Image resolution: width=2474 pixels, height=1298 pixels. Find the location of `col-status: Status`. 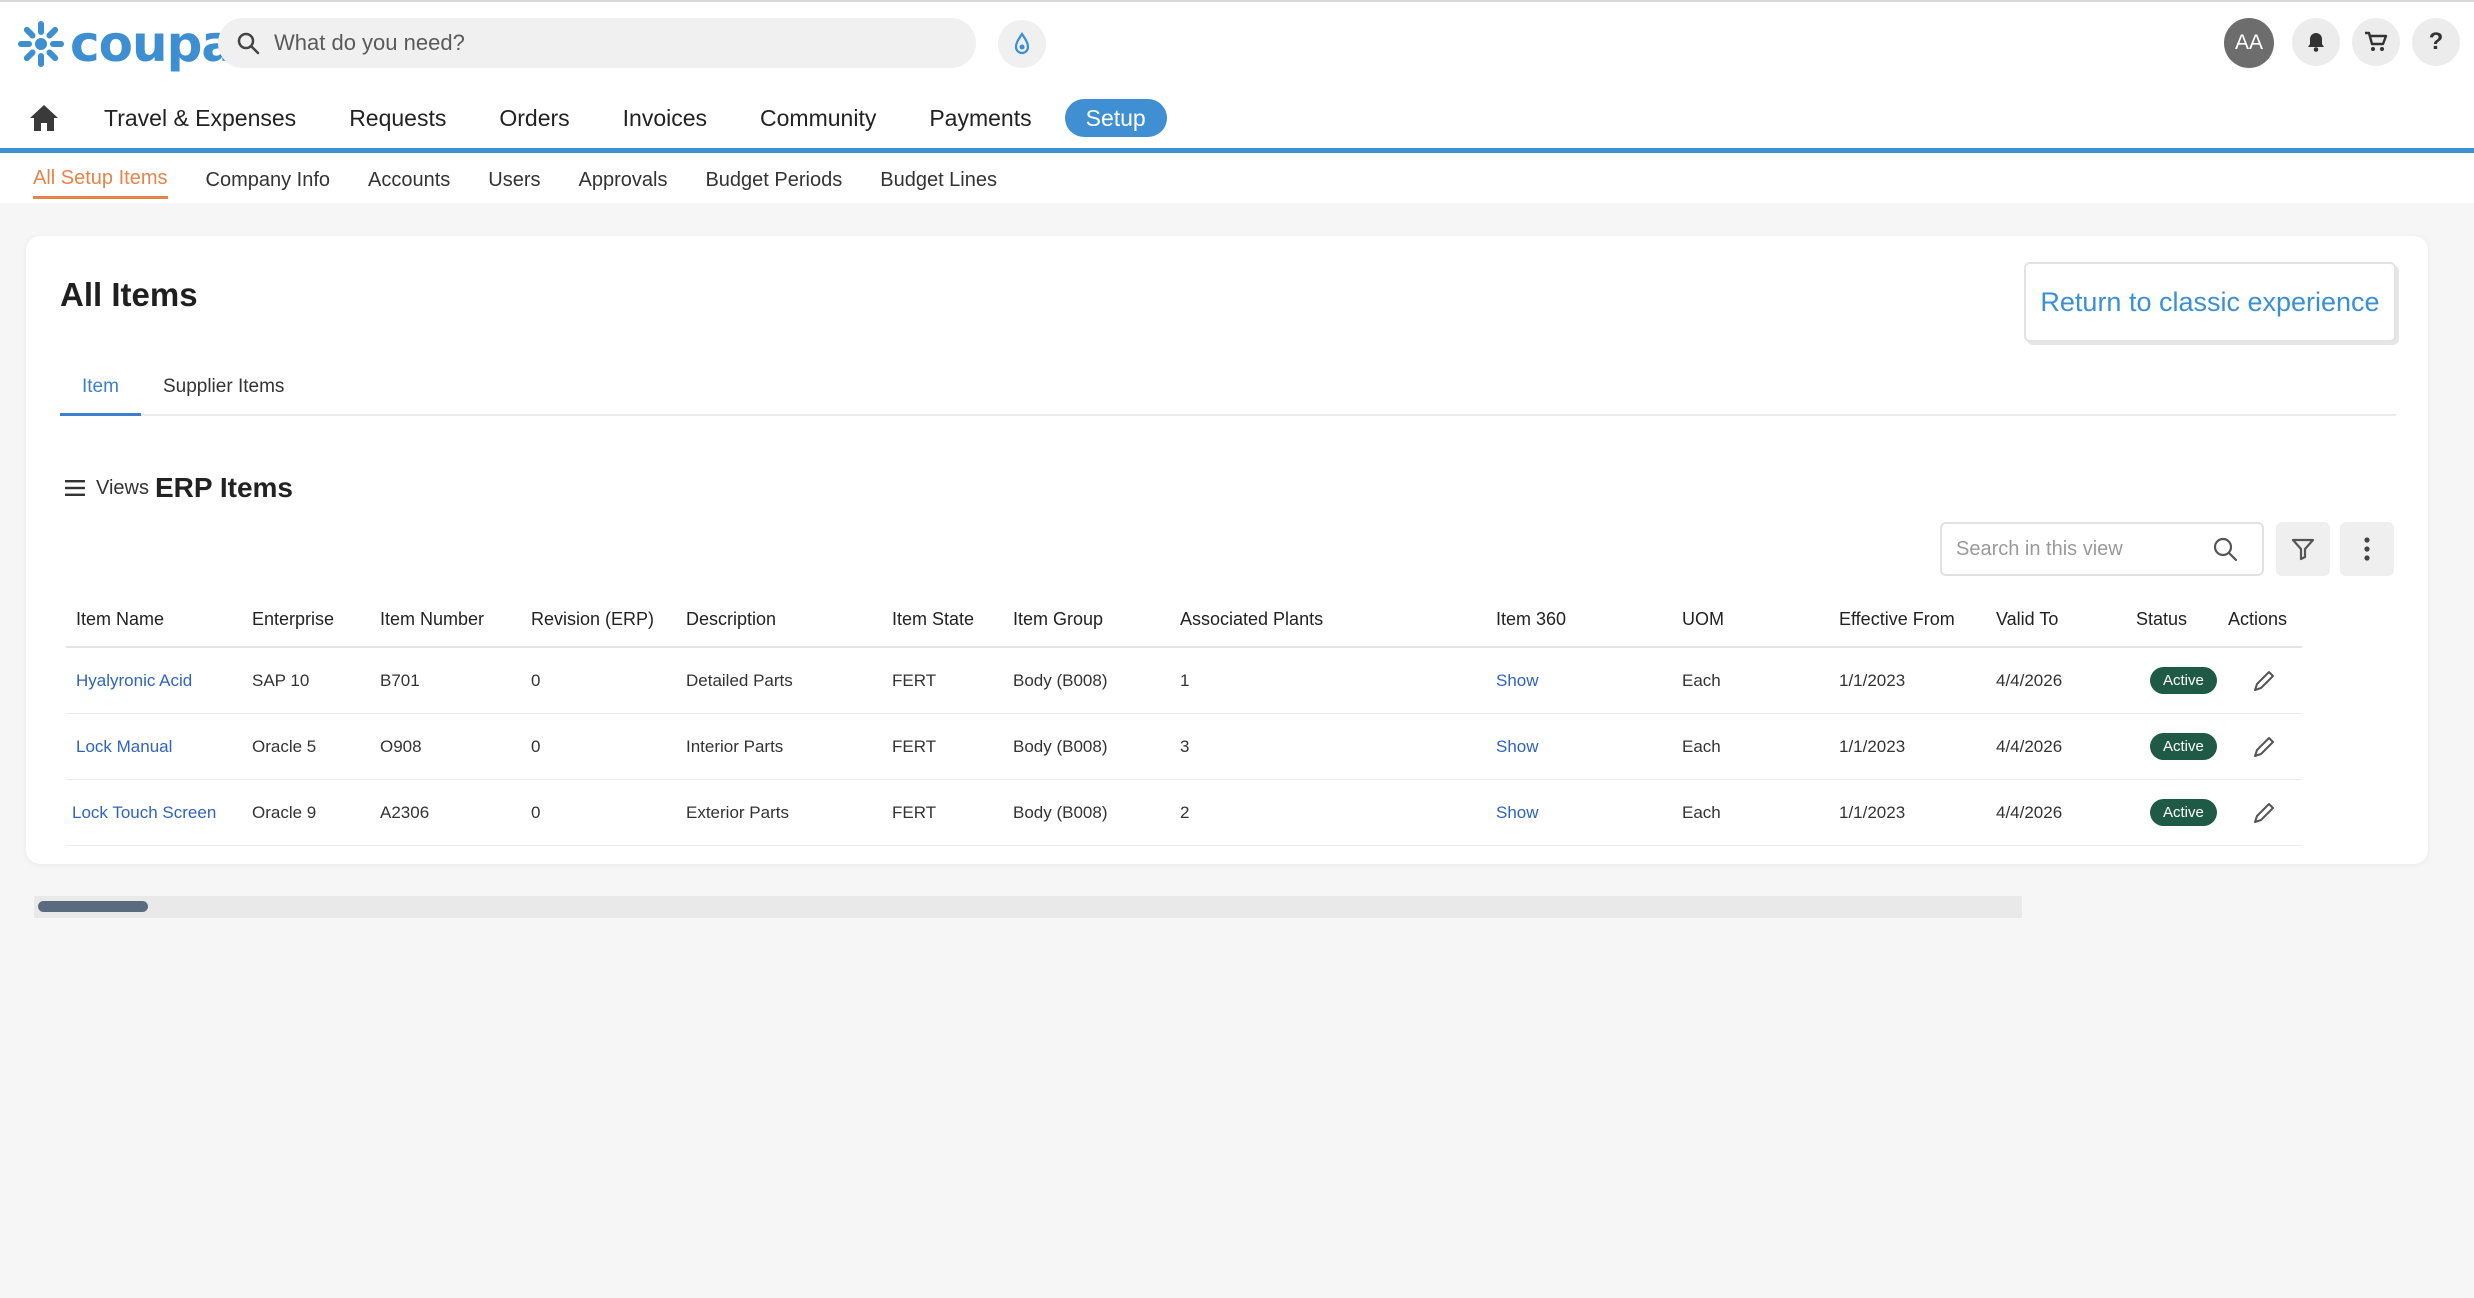

col-status: Status is located at coordinates (2161, 619).